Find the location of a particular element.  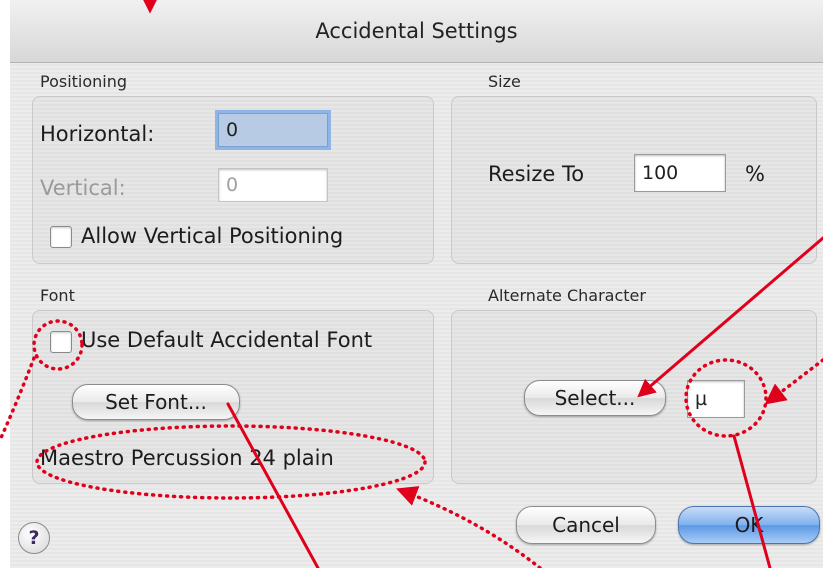

annotation-character-circle is located at coordinates (726, 398).